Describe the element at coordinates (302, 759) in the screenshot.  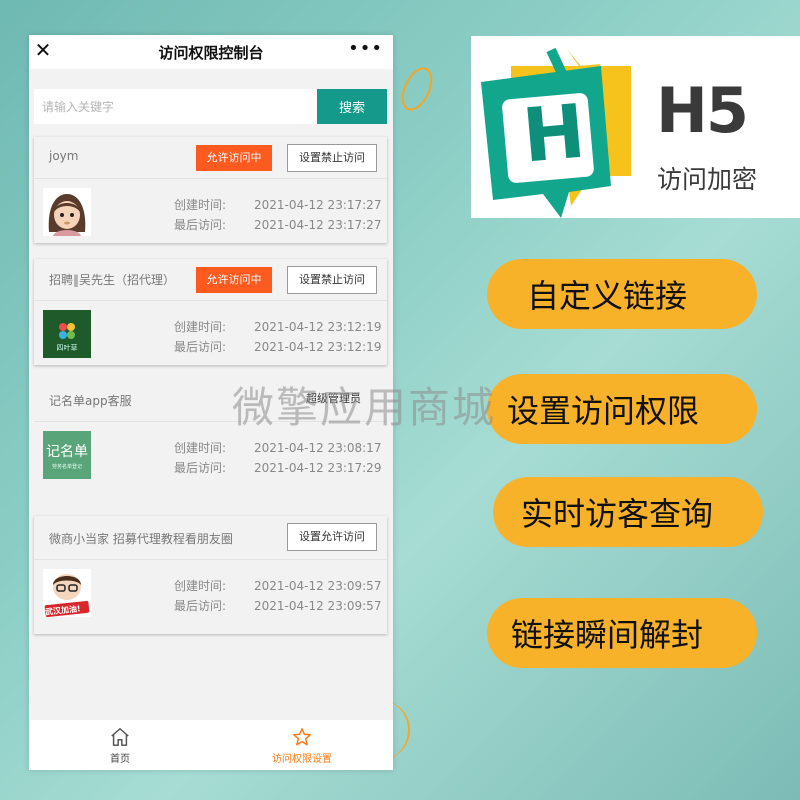
I see `tab-label: 访问权限设置` at that location.